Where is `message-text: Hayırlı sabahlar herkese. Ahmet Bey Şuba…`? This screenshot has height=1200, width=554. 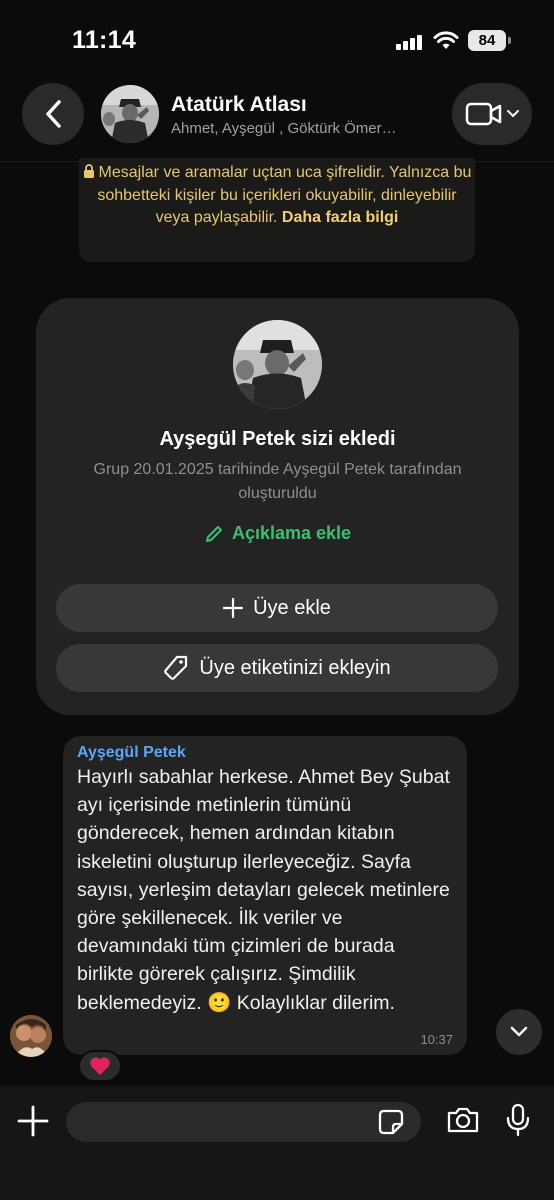 message-text: Hayırlı sabahlar herkese. Ahmet Bey Şuba… is located at coordinates (263, 890).